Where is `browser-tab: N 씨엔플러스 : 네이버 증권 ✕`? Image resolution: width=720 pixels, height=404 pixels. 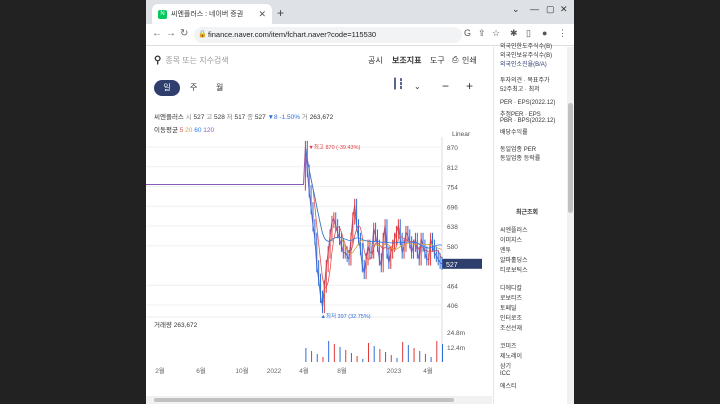 browser-tab: N 씨엔플러스 : 네이버 증권 ✕ is located at coordinates (212, 14).